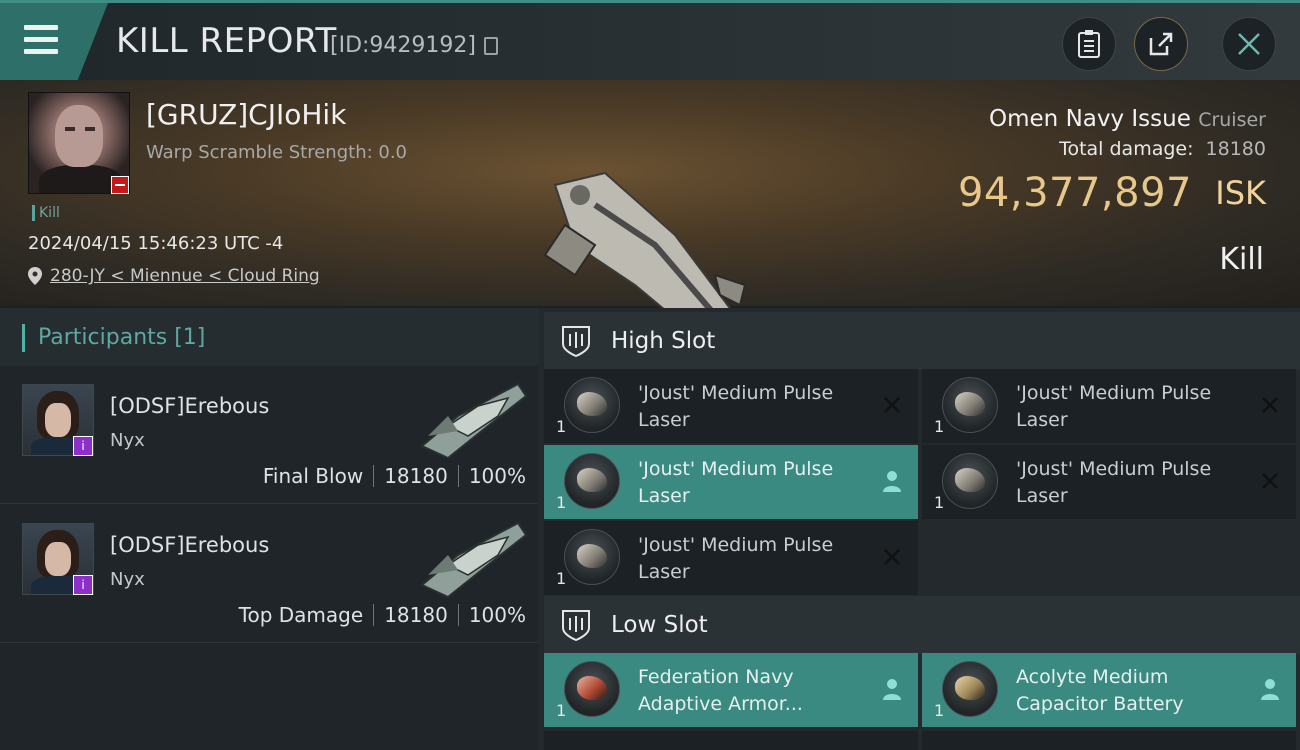  What do you see at coordinates (46, 213) in the screenshot?
I see `kill-tag: Kill` at bounding box center [46, 213].